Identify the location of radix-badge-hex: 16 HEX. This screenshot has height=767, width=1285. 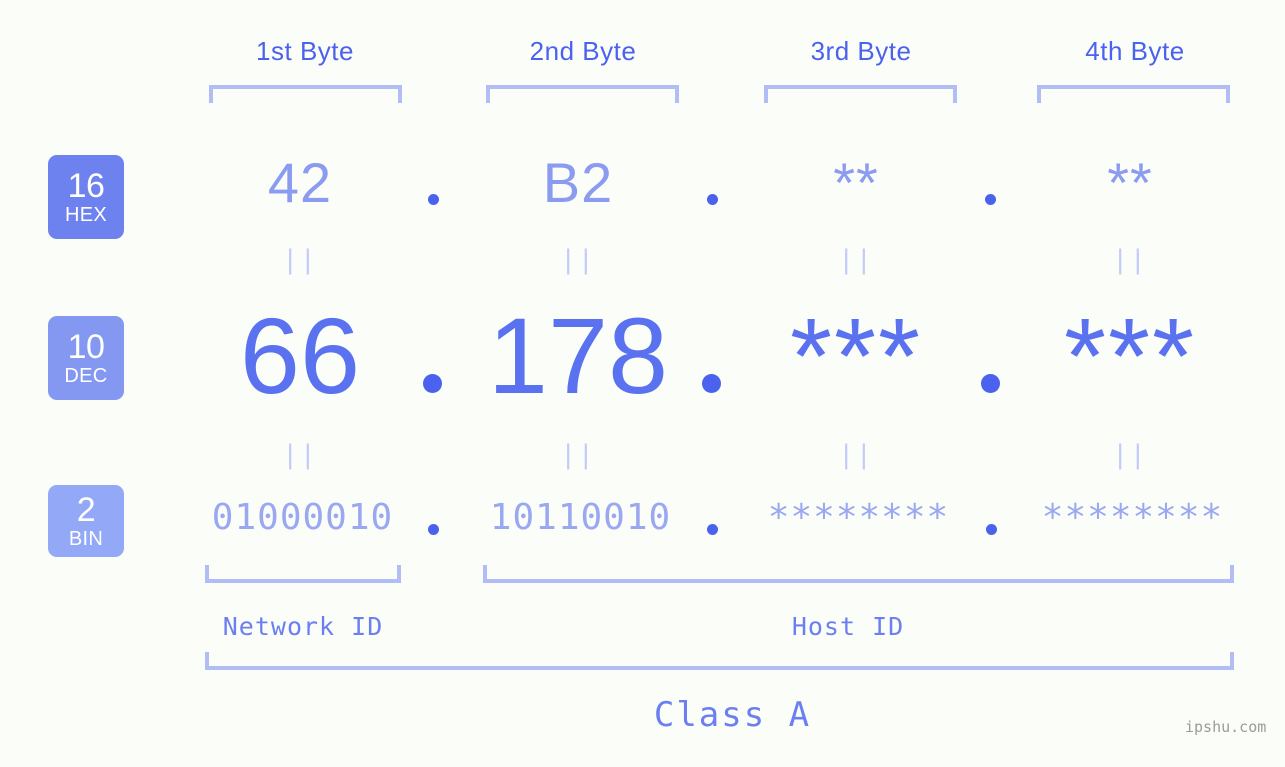
(86, 197).